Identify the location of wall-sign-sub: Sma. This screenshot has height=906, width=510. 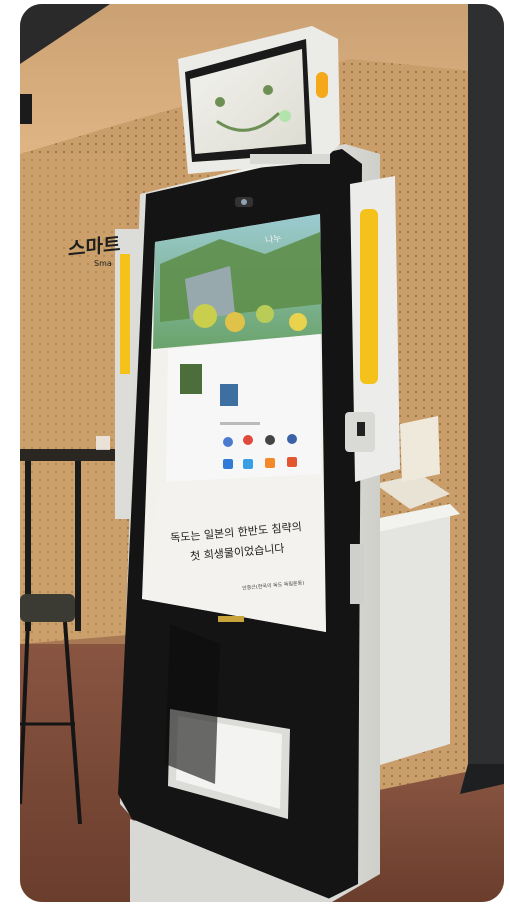
(103, 263).